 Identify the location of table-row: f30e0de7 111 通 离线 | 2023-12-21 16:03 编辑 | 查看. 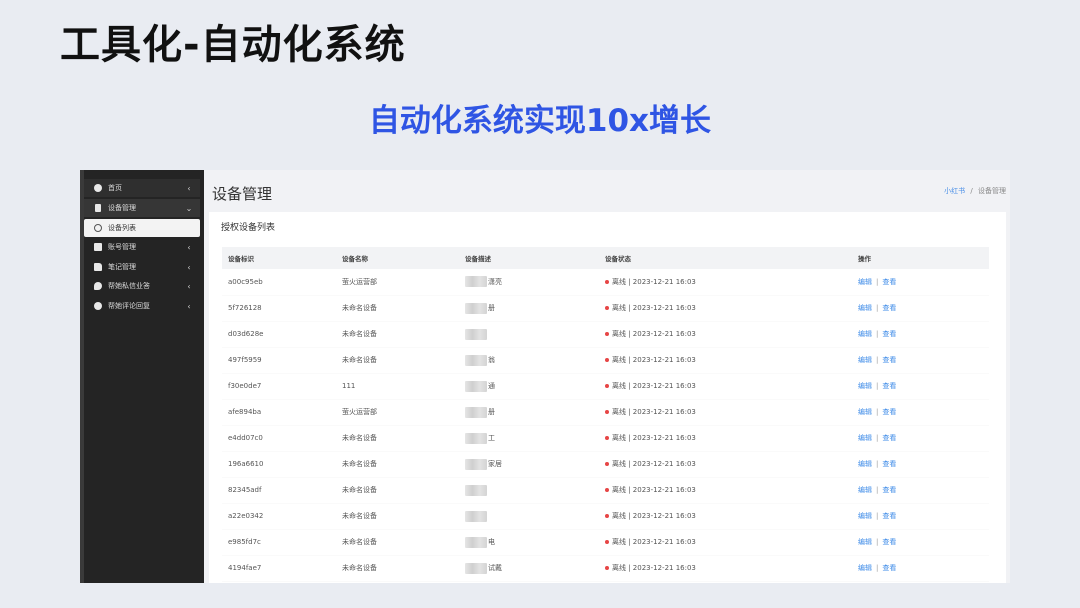
(605, 386).